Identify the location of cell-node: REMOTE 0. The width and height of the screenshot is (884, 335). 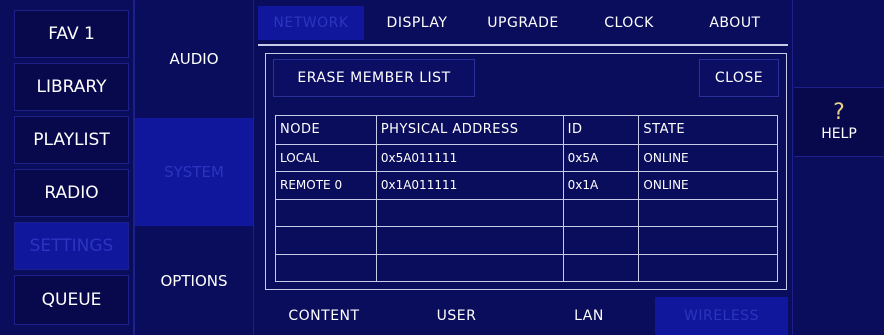
(326, 185).